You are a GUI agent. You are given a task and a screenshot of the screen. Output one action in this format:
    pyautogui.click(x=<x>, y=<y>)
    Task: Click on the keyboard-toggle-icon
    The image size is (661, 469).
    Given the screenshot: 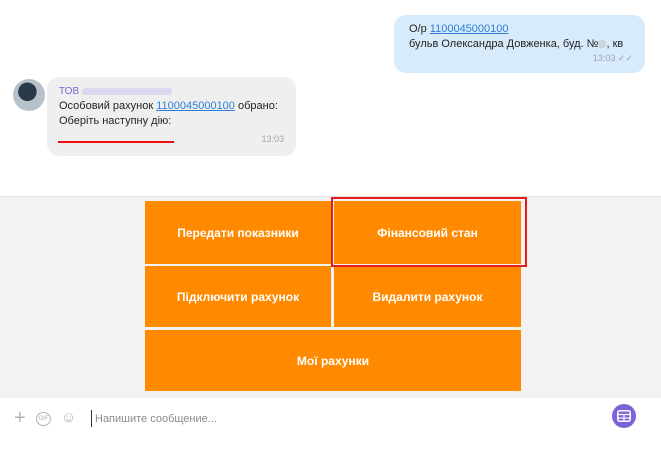 What is the action you would take?
    pyautogui.click(x=624, y=416)
    